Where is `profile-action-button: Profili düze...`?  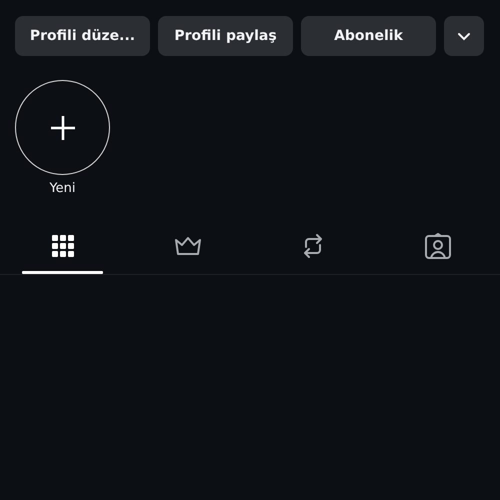 profile-action-button: Profili düze... is located at coordinates (82, 36).